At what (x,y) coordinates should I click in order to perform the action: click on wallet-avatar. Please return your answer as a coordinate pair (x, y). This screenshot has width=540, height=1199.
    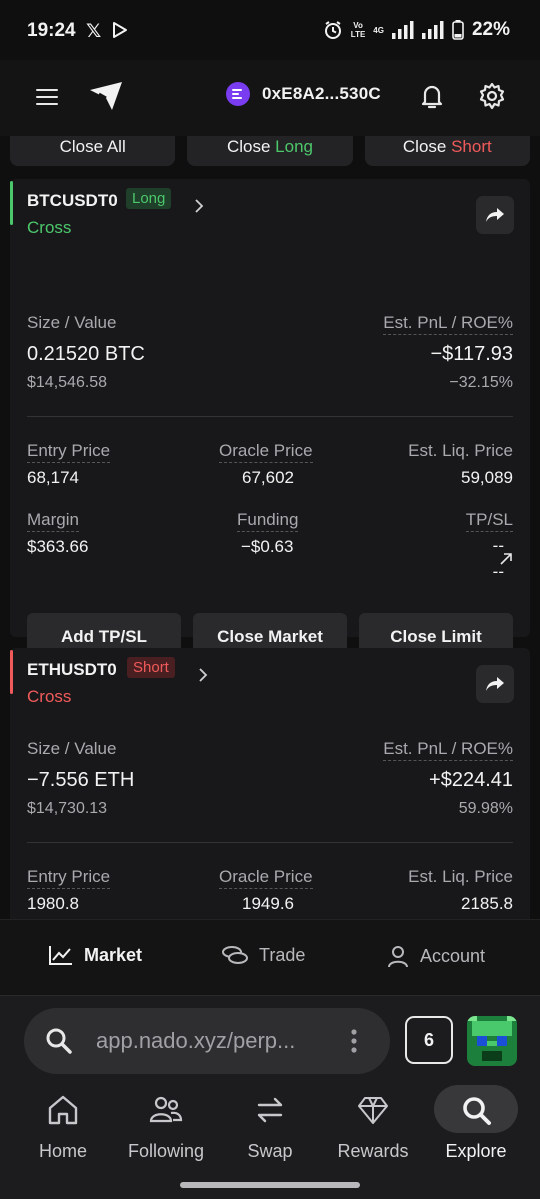
    Looking at the image, I should click on (238, 94).